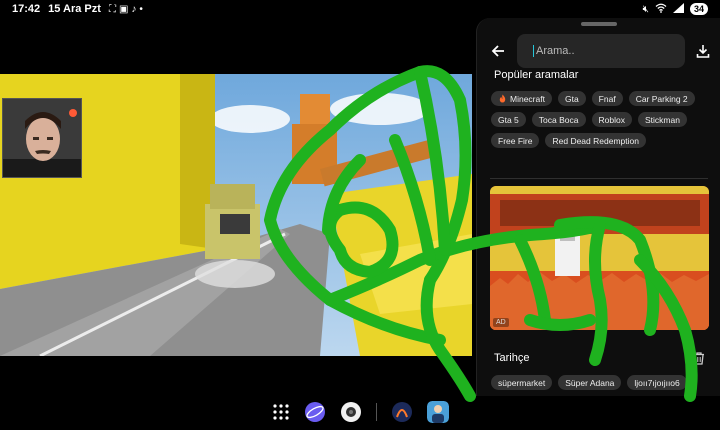 The width and height of the screenshot is (720, 430). Describe the element at coordinates (661, 9) in the screenshot. I see `wifi-icon` at that location.